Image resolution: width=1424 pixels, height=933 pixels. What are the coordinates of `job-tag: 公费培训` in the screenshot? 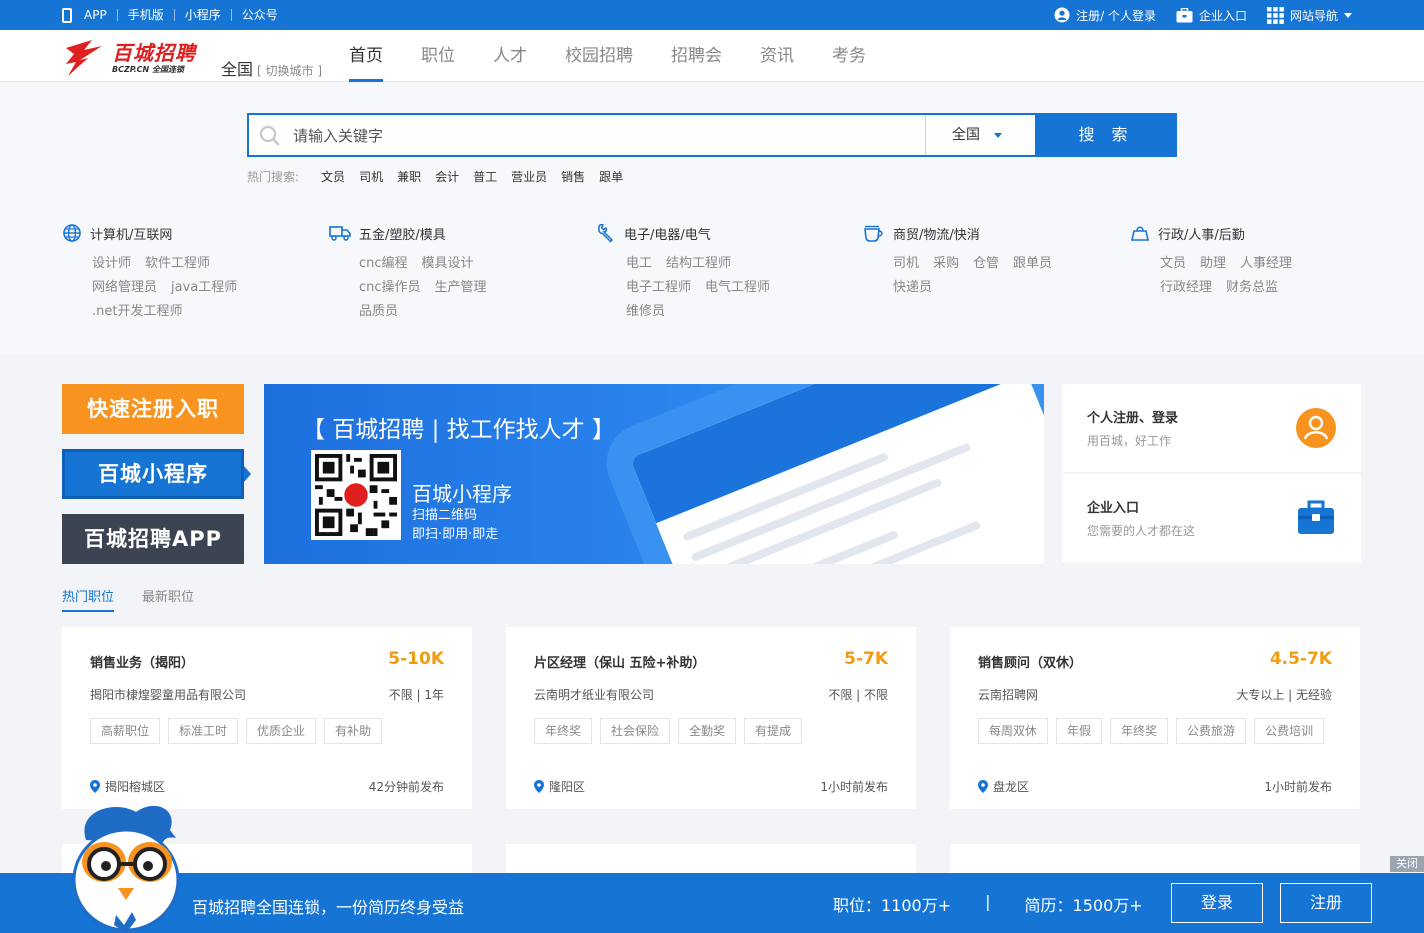 It's located at (1289, 731).